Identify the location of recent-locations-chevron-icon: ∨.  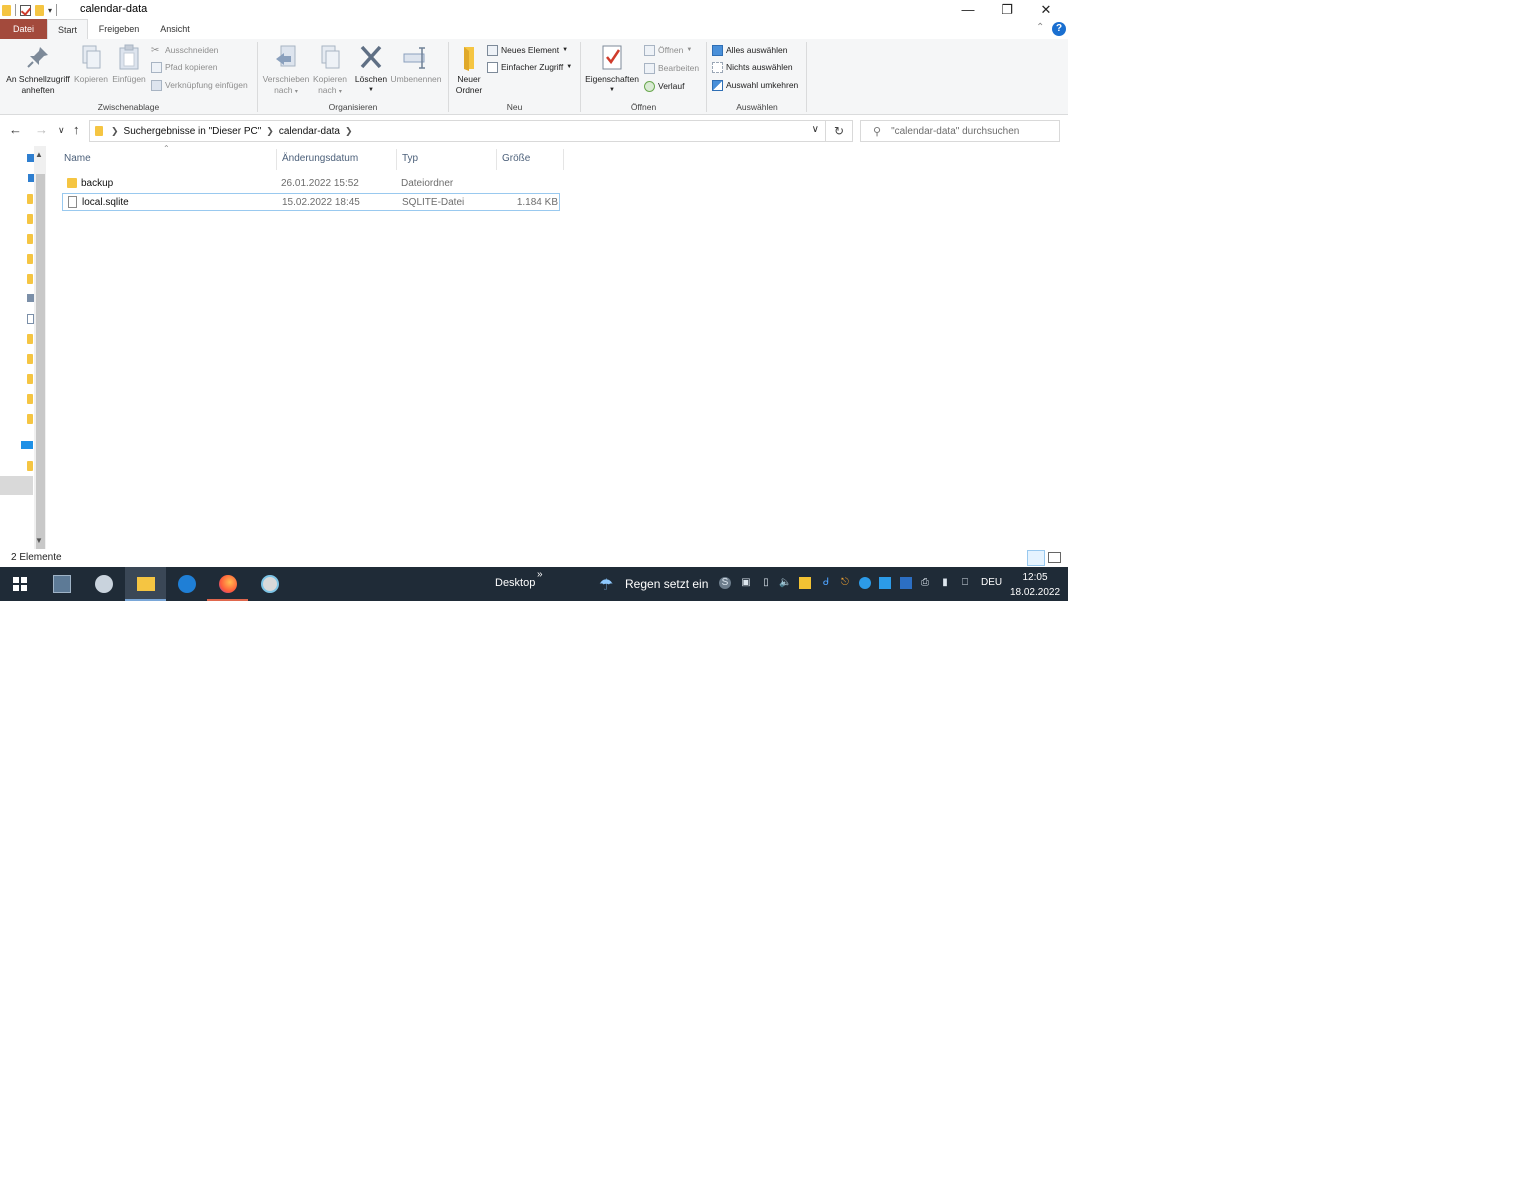
(61, 130).